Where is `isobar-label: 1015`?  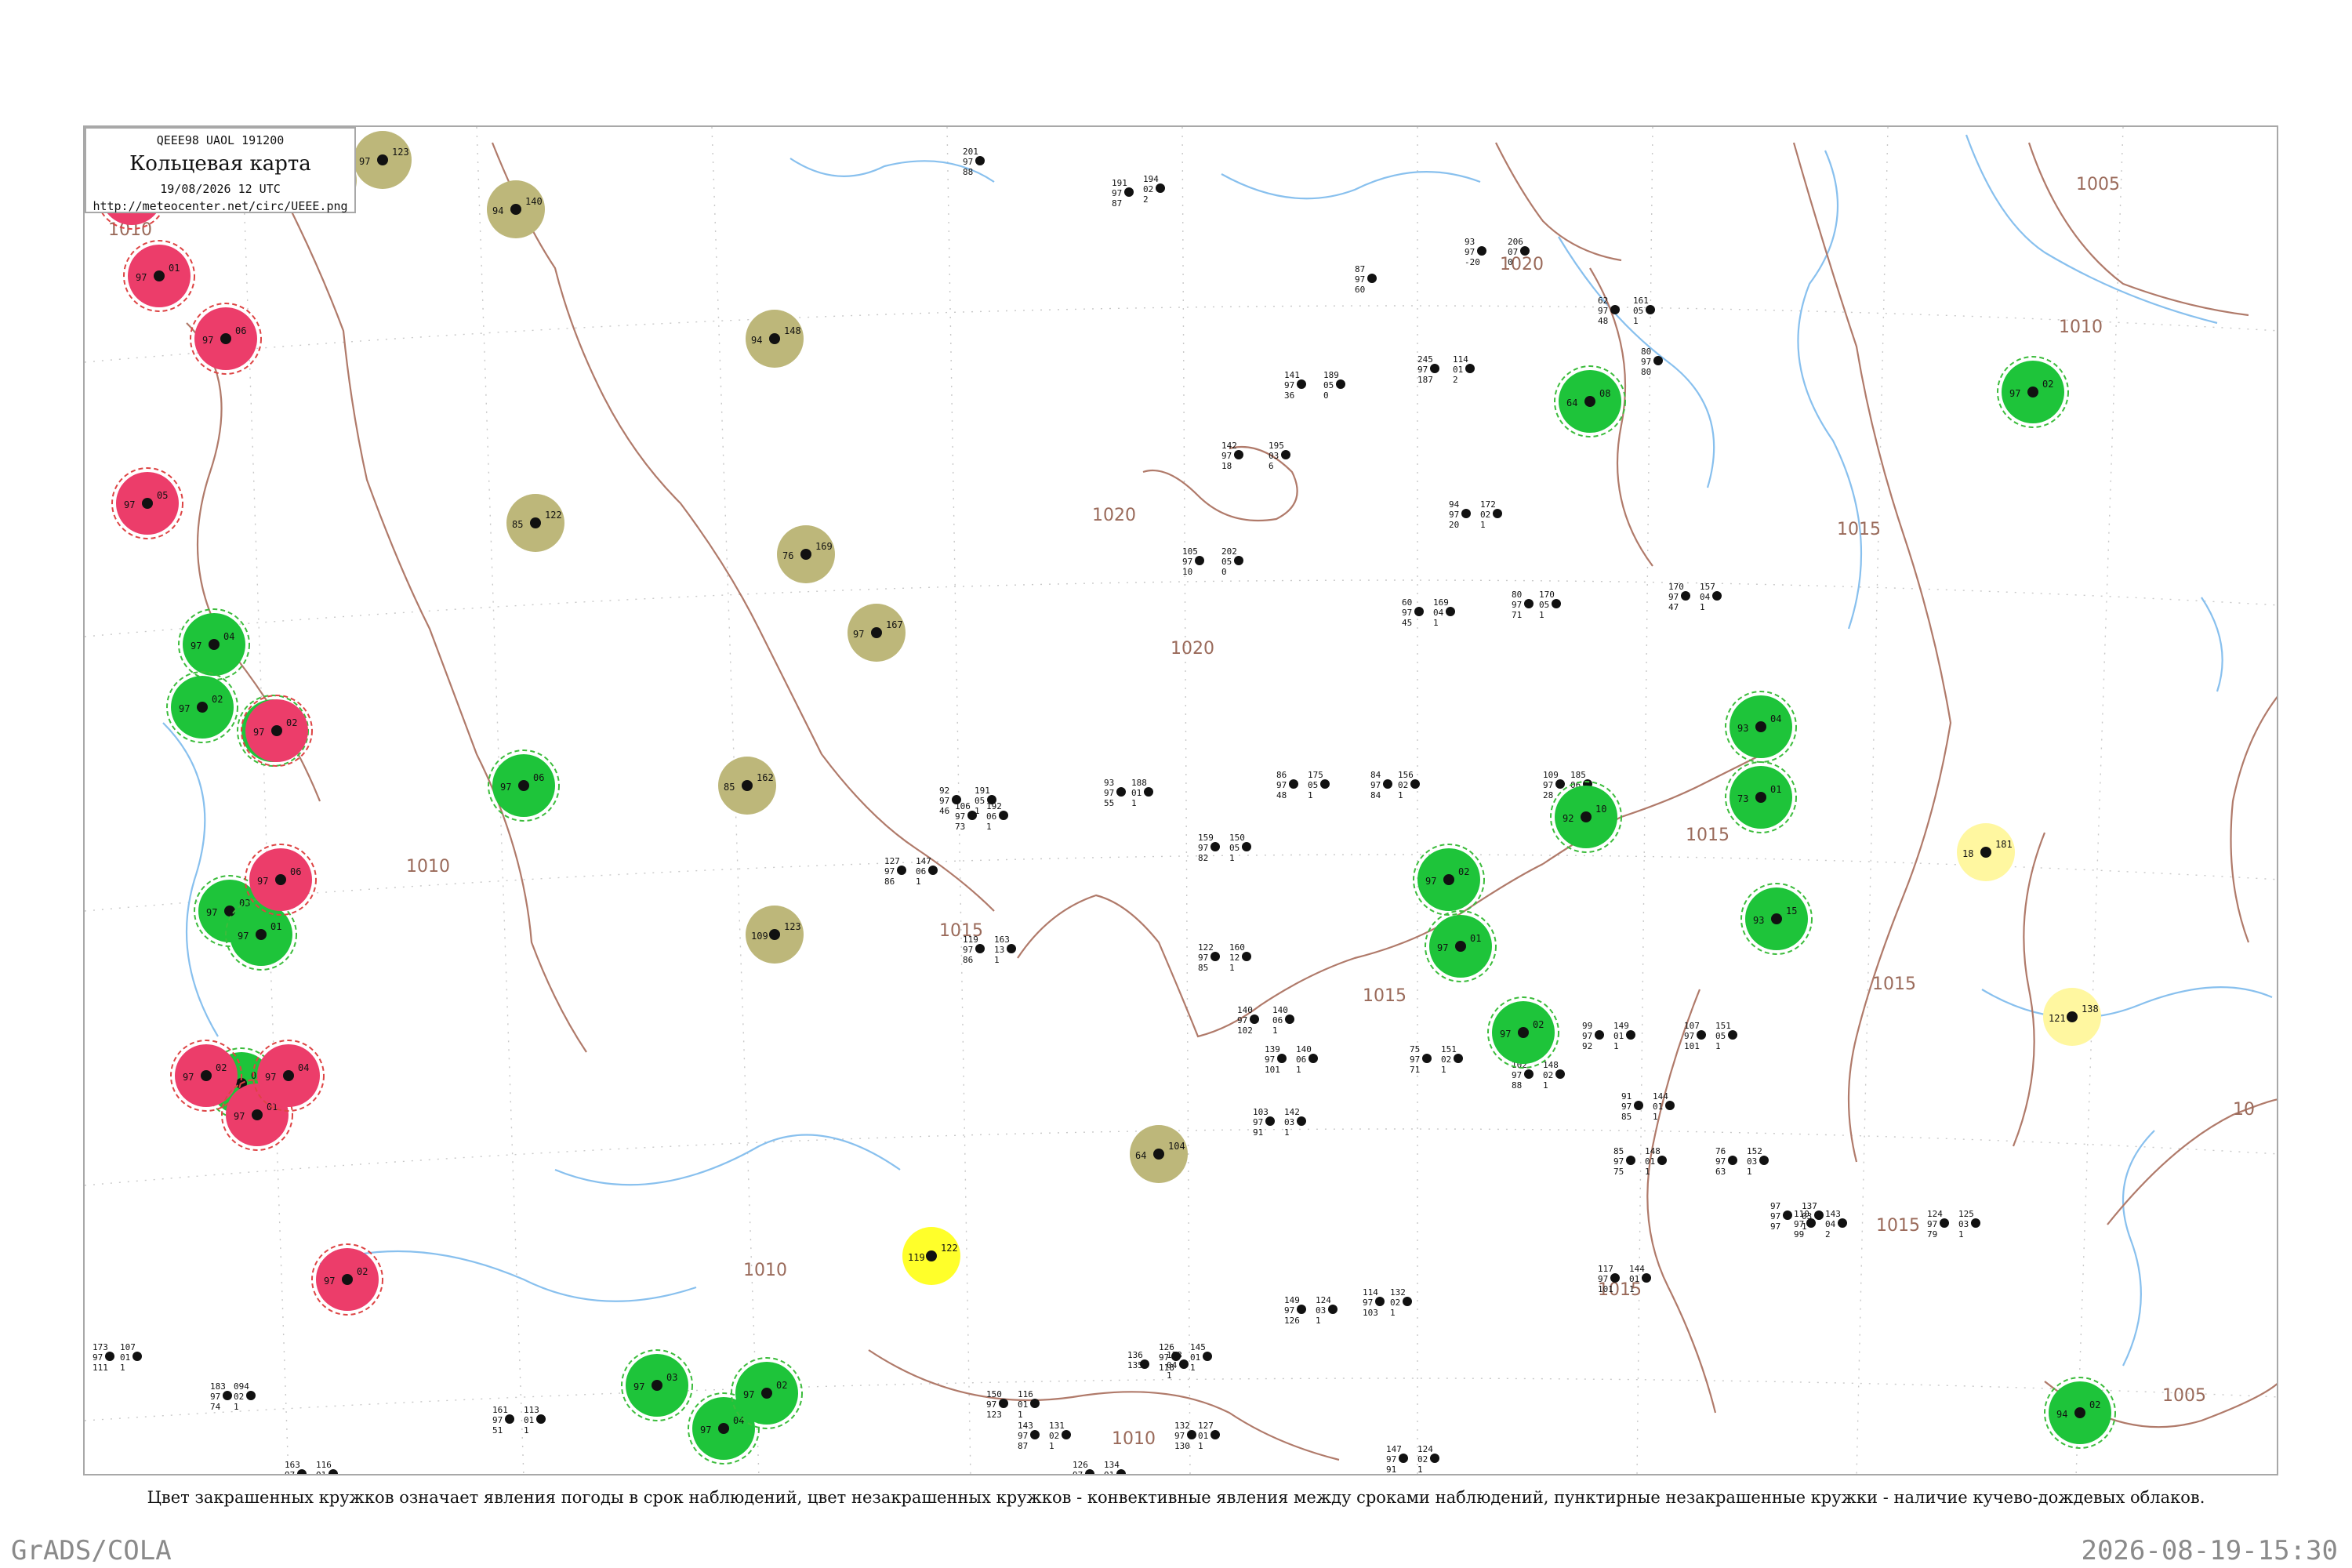
isobar-label: 1015 is located at coordinates (1384, 996).